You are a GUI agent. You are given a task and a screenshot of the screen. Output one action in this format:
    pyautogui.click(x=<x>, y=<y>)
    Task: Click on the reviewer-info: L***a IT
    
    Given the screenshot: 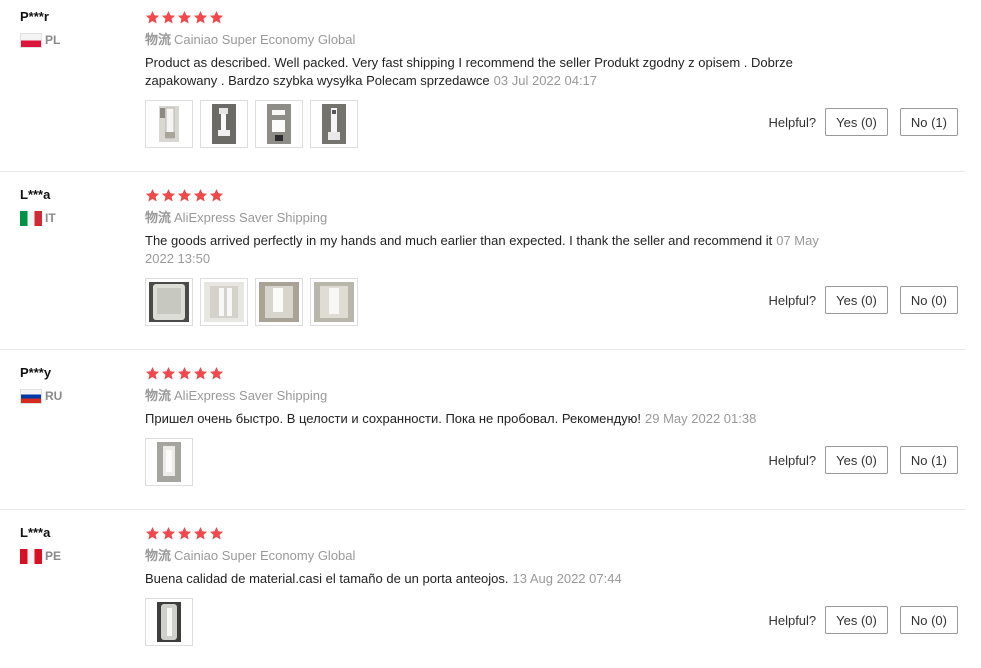 What is the action you would take?
    pyautogui.click(x=75, y=206)
    